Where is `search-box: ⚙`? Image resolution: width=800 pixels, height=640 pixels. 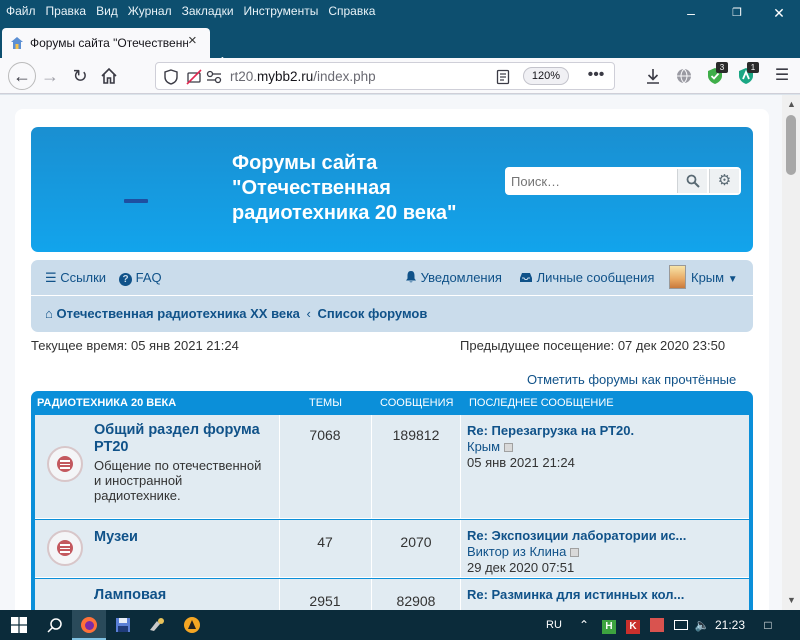
search-box: ⚙ is located at coordinates (623, 181).